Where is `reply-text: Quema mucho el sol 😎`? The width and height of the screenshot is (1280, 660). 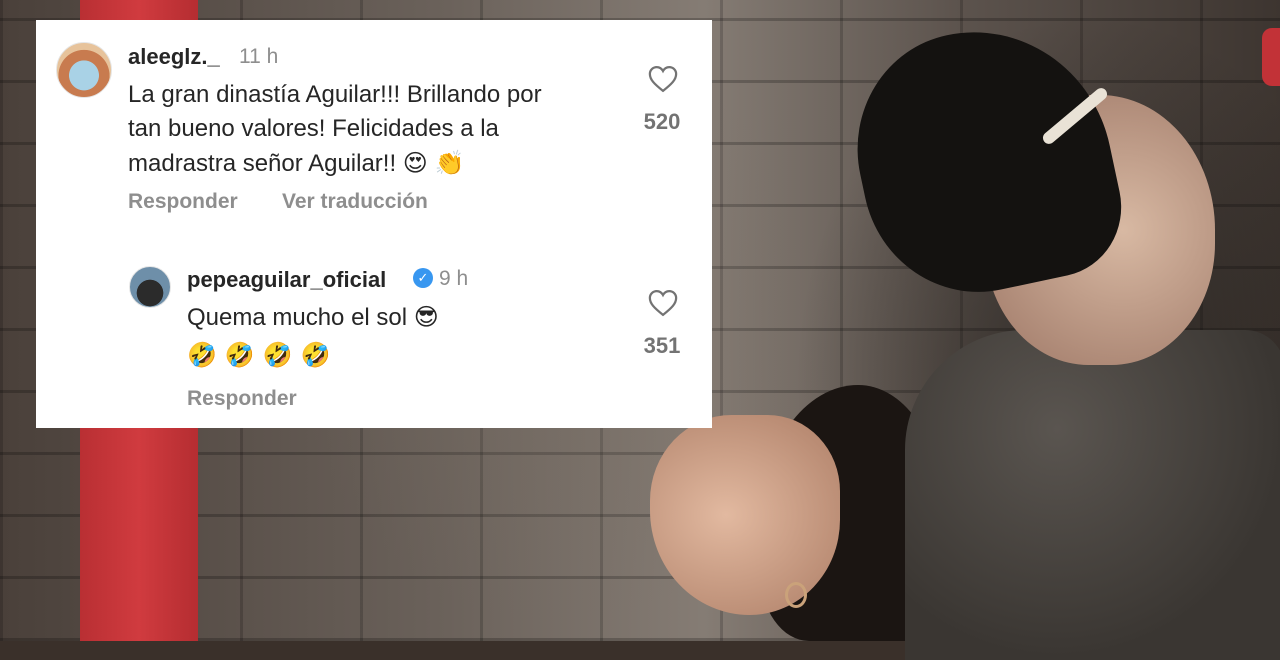
reply-text: Quema mucho el sol 😎 is located at coordinates (313, 317).